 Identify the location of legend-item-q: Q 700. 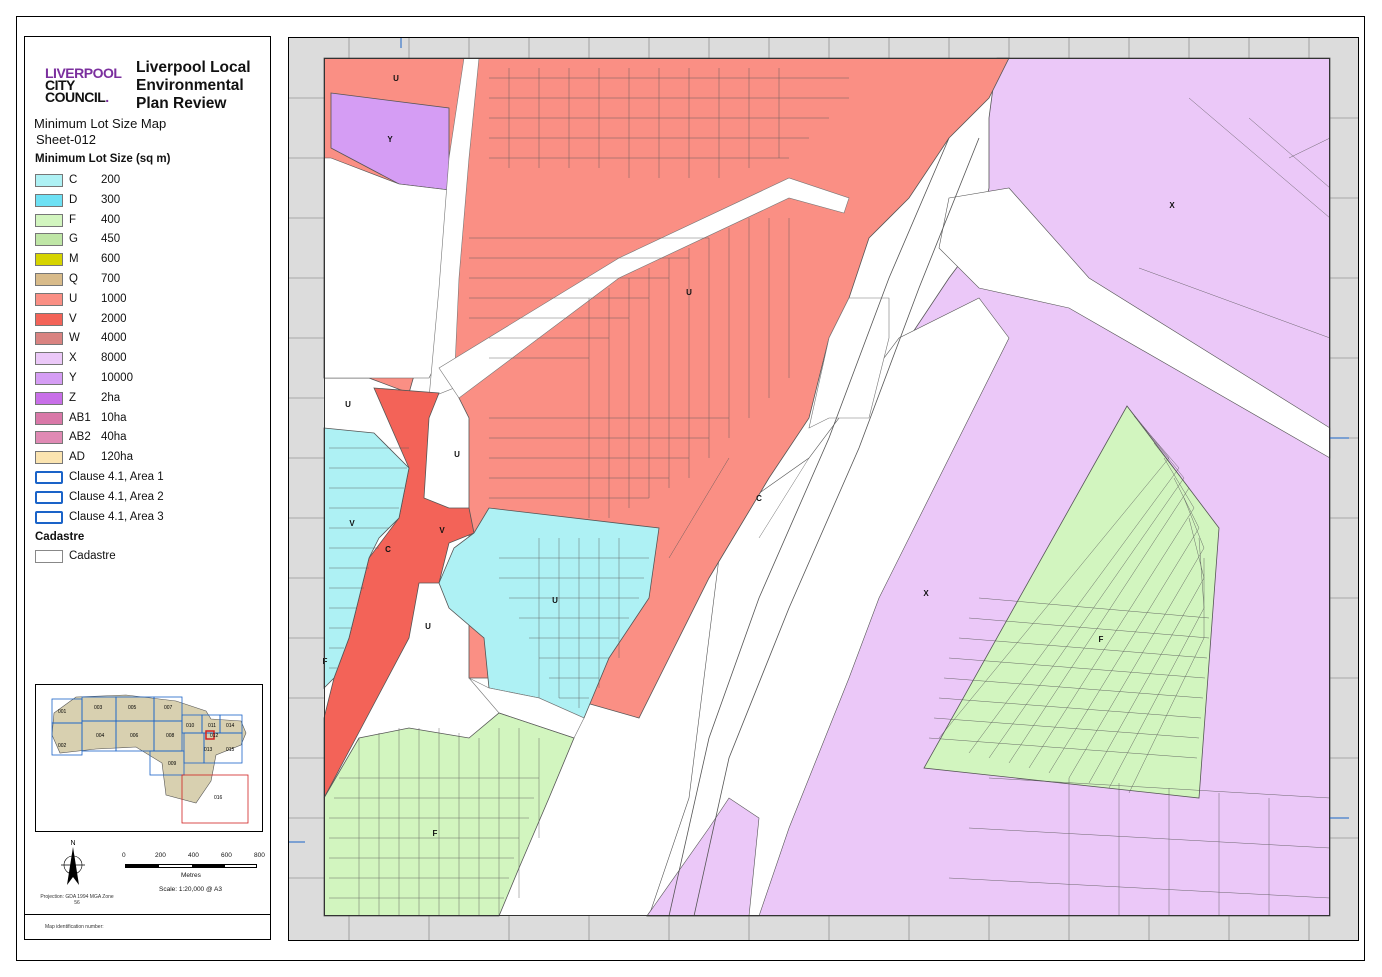
(150, 280).